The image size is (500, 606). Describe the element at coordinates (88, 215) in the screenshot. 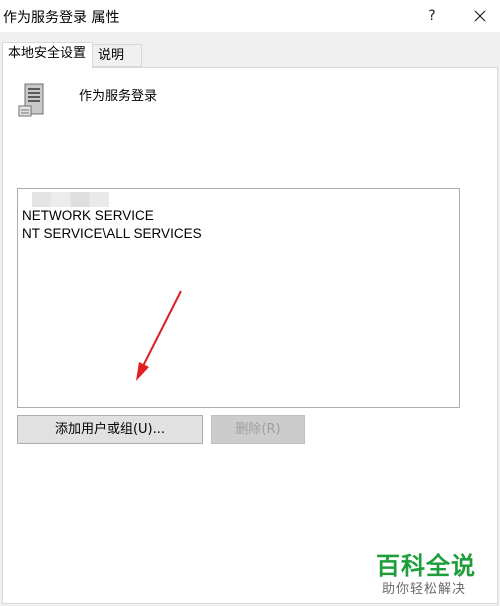

I see `list-item: NETWORK SERVICE` at that location.